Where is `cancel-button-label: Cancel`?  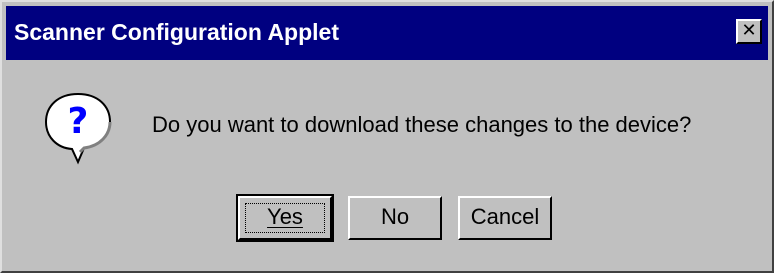
cancel-button-label: Cancel is located at coordinates (505, 216).